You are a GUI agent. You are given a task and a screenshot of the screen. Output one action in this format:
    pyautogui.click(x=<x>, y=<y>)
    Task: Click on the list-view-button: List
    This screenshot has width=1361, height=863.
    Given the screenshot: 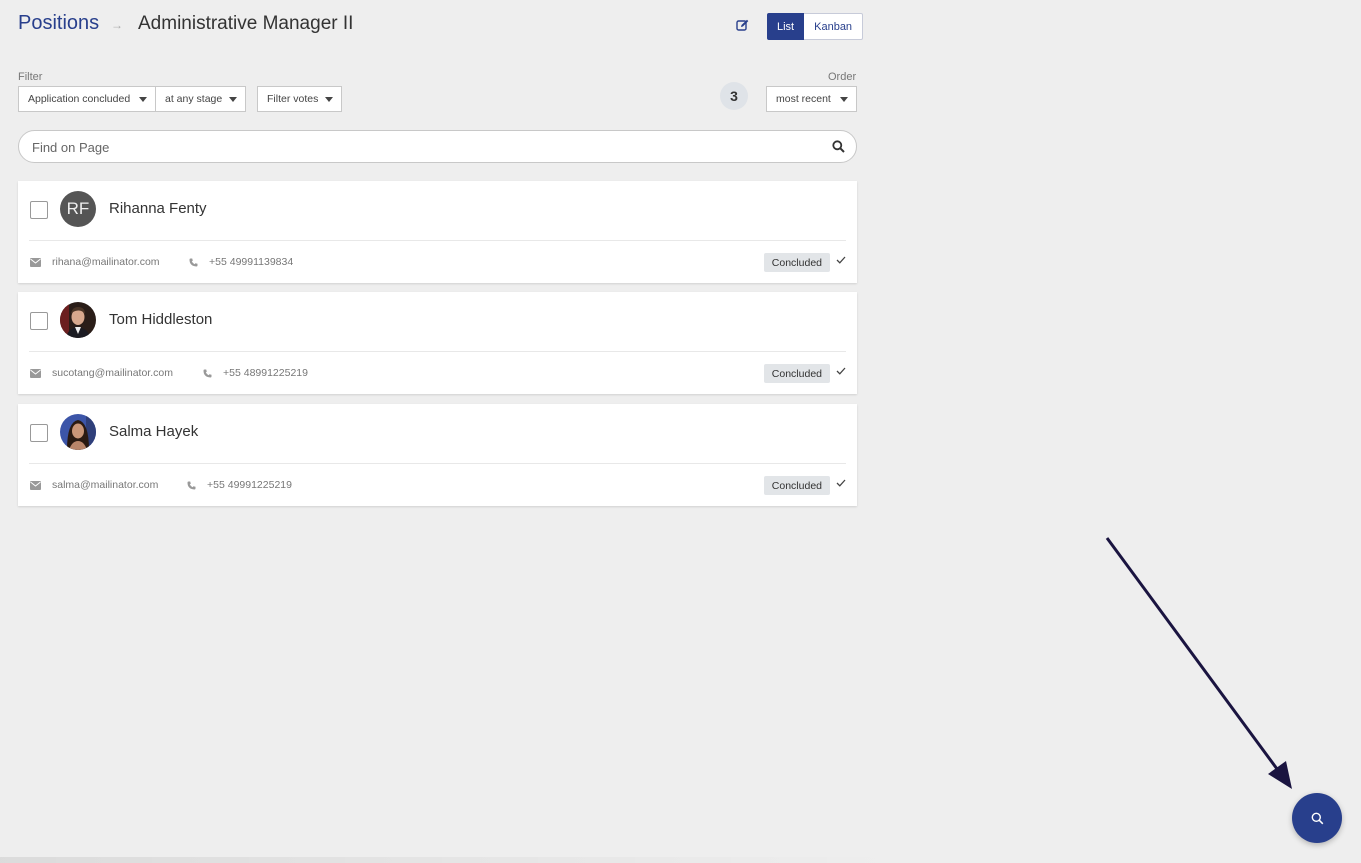 What is the action you would take?
    pyautogui.click(x=786, y=26)
    